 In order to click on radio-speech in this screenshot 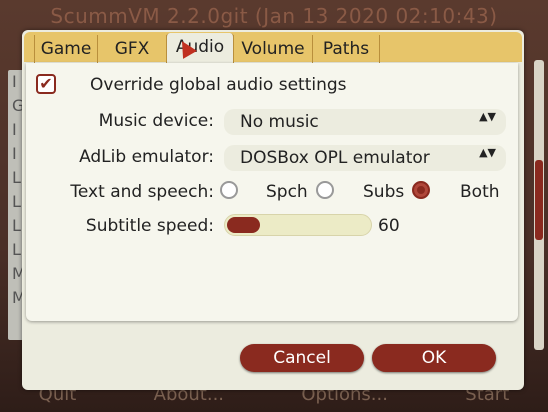, I will do `click(229, 190)`.